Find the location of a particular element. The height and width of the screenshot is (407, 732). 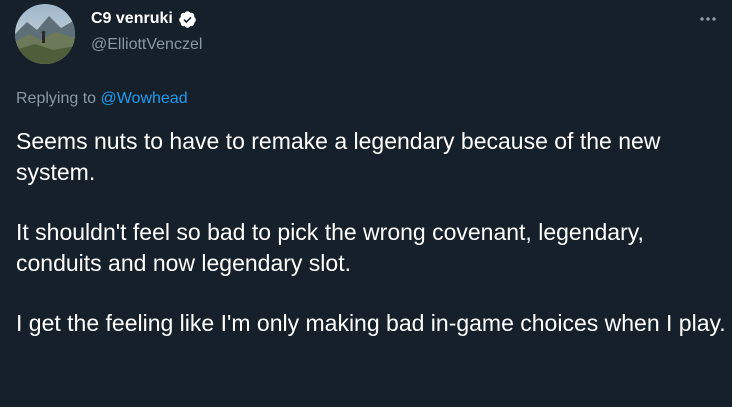

author-display-name: C9 venruki is located at coordinates (132, 19).